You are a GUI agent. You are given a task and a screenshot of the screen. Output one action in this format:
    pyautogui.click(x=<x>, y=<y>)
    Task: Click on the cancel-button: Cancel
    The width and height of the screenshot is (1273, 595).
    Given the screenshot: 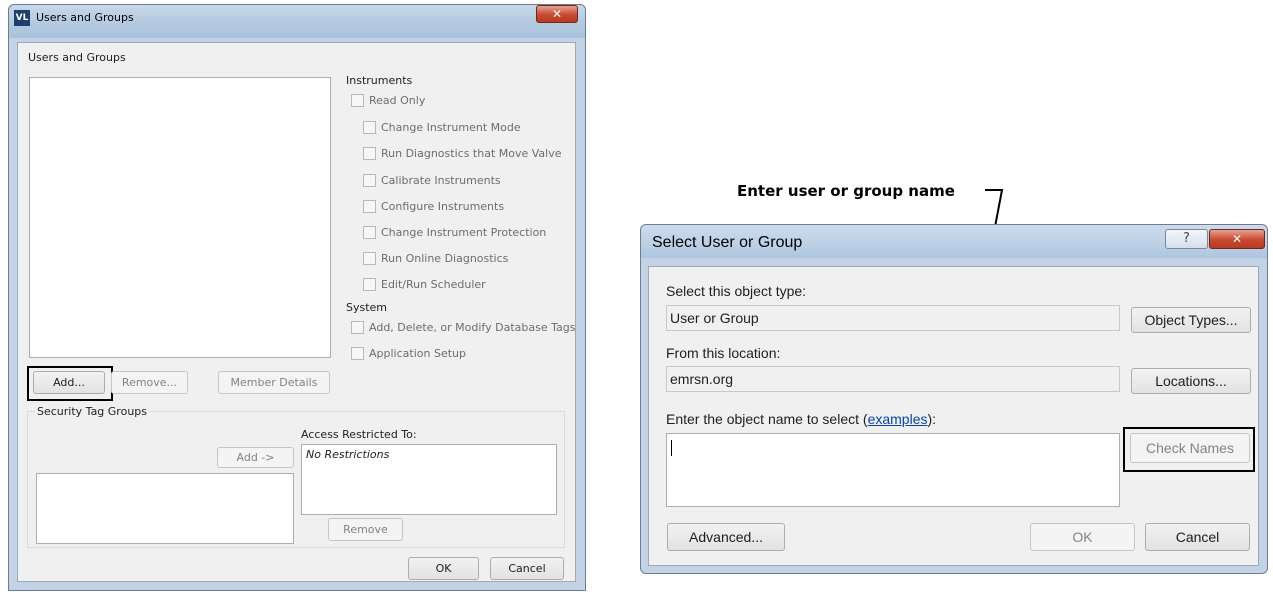 What is the action you would take?
    pyautogui.click(x=527, y=568)
    